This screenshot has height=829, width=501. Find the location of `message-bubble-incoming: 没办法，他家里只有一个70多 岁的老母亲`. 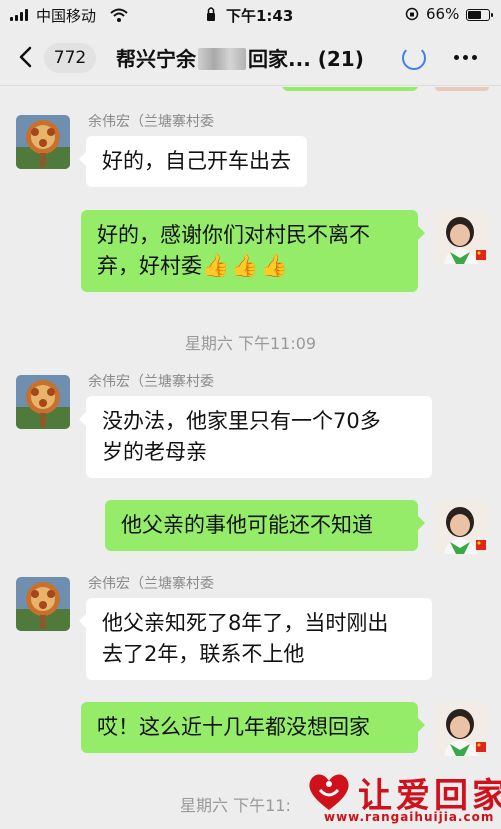

message-bubble-incoming: 没办法，他家里只有一个70多 岁的老母亲 is located at coordinates (255, 437).